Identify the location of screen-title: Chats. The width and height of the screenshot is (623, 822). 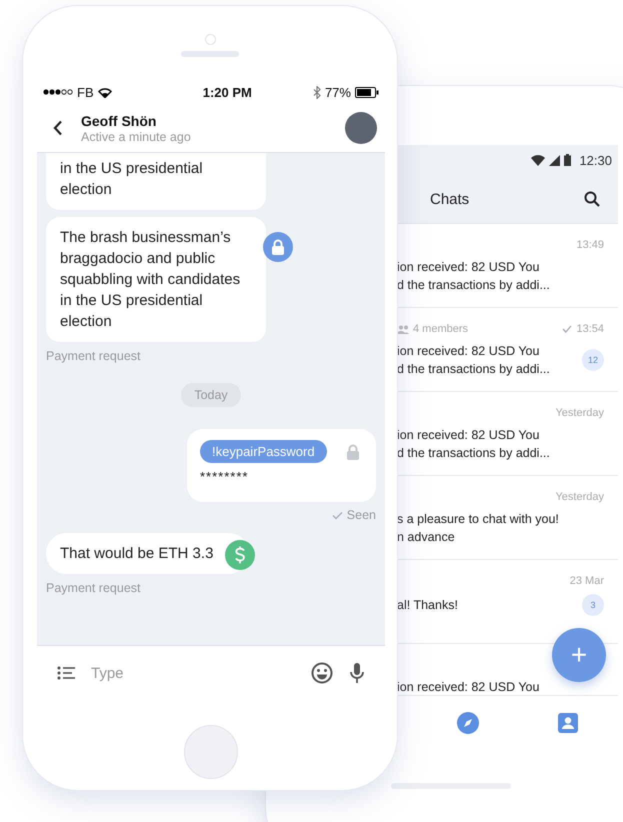
(450, 199).